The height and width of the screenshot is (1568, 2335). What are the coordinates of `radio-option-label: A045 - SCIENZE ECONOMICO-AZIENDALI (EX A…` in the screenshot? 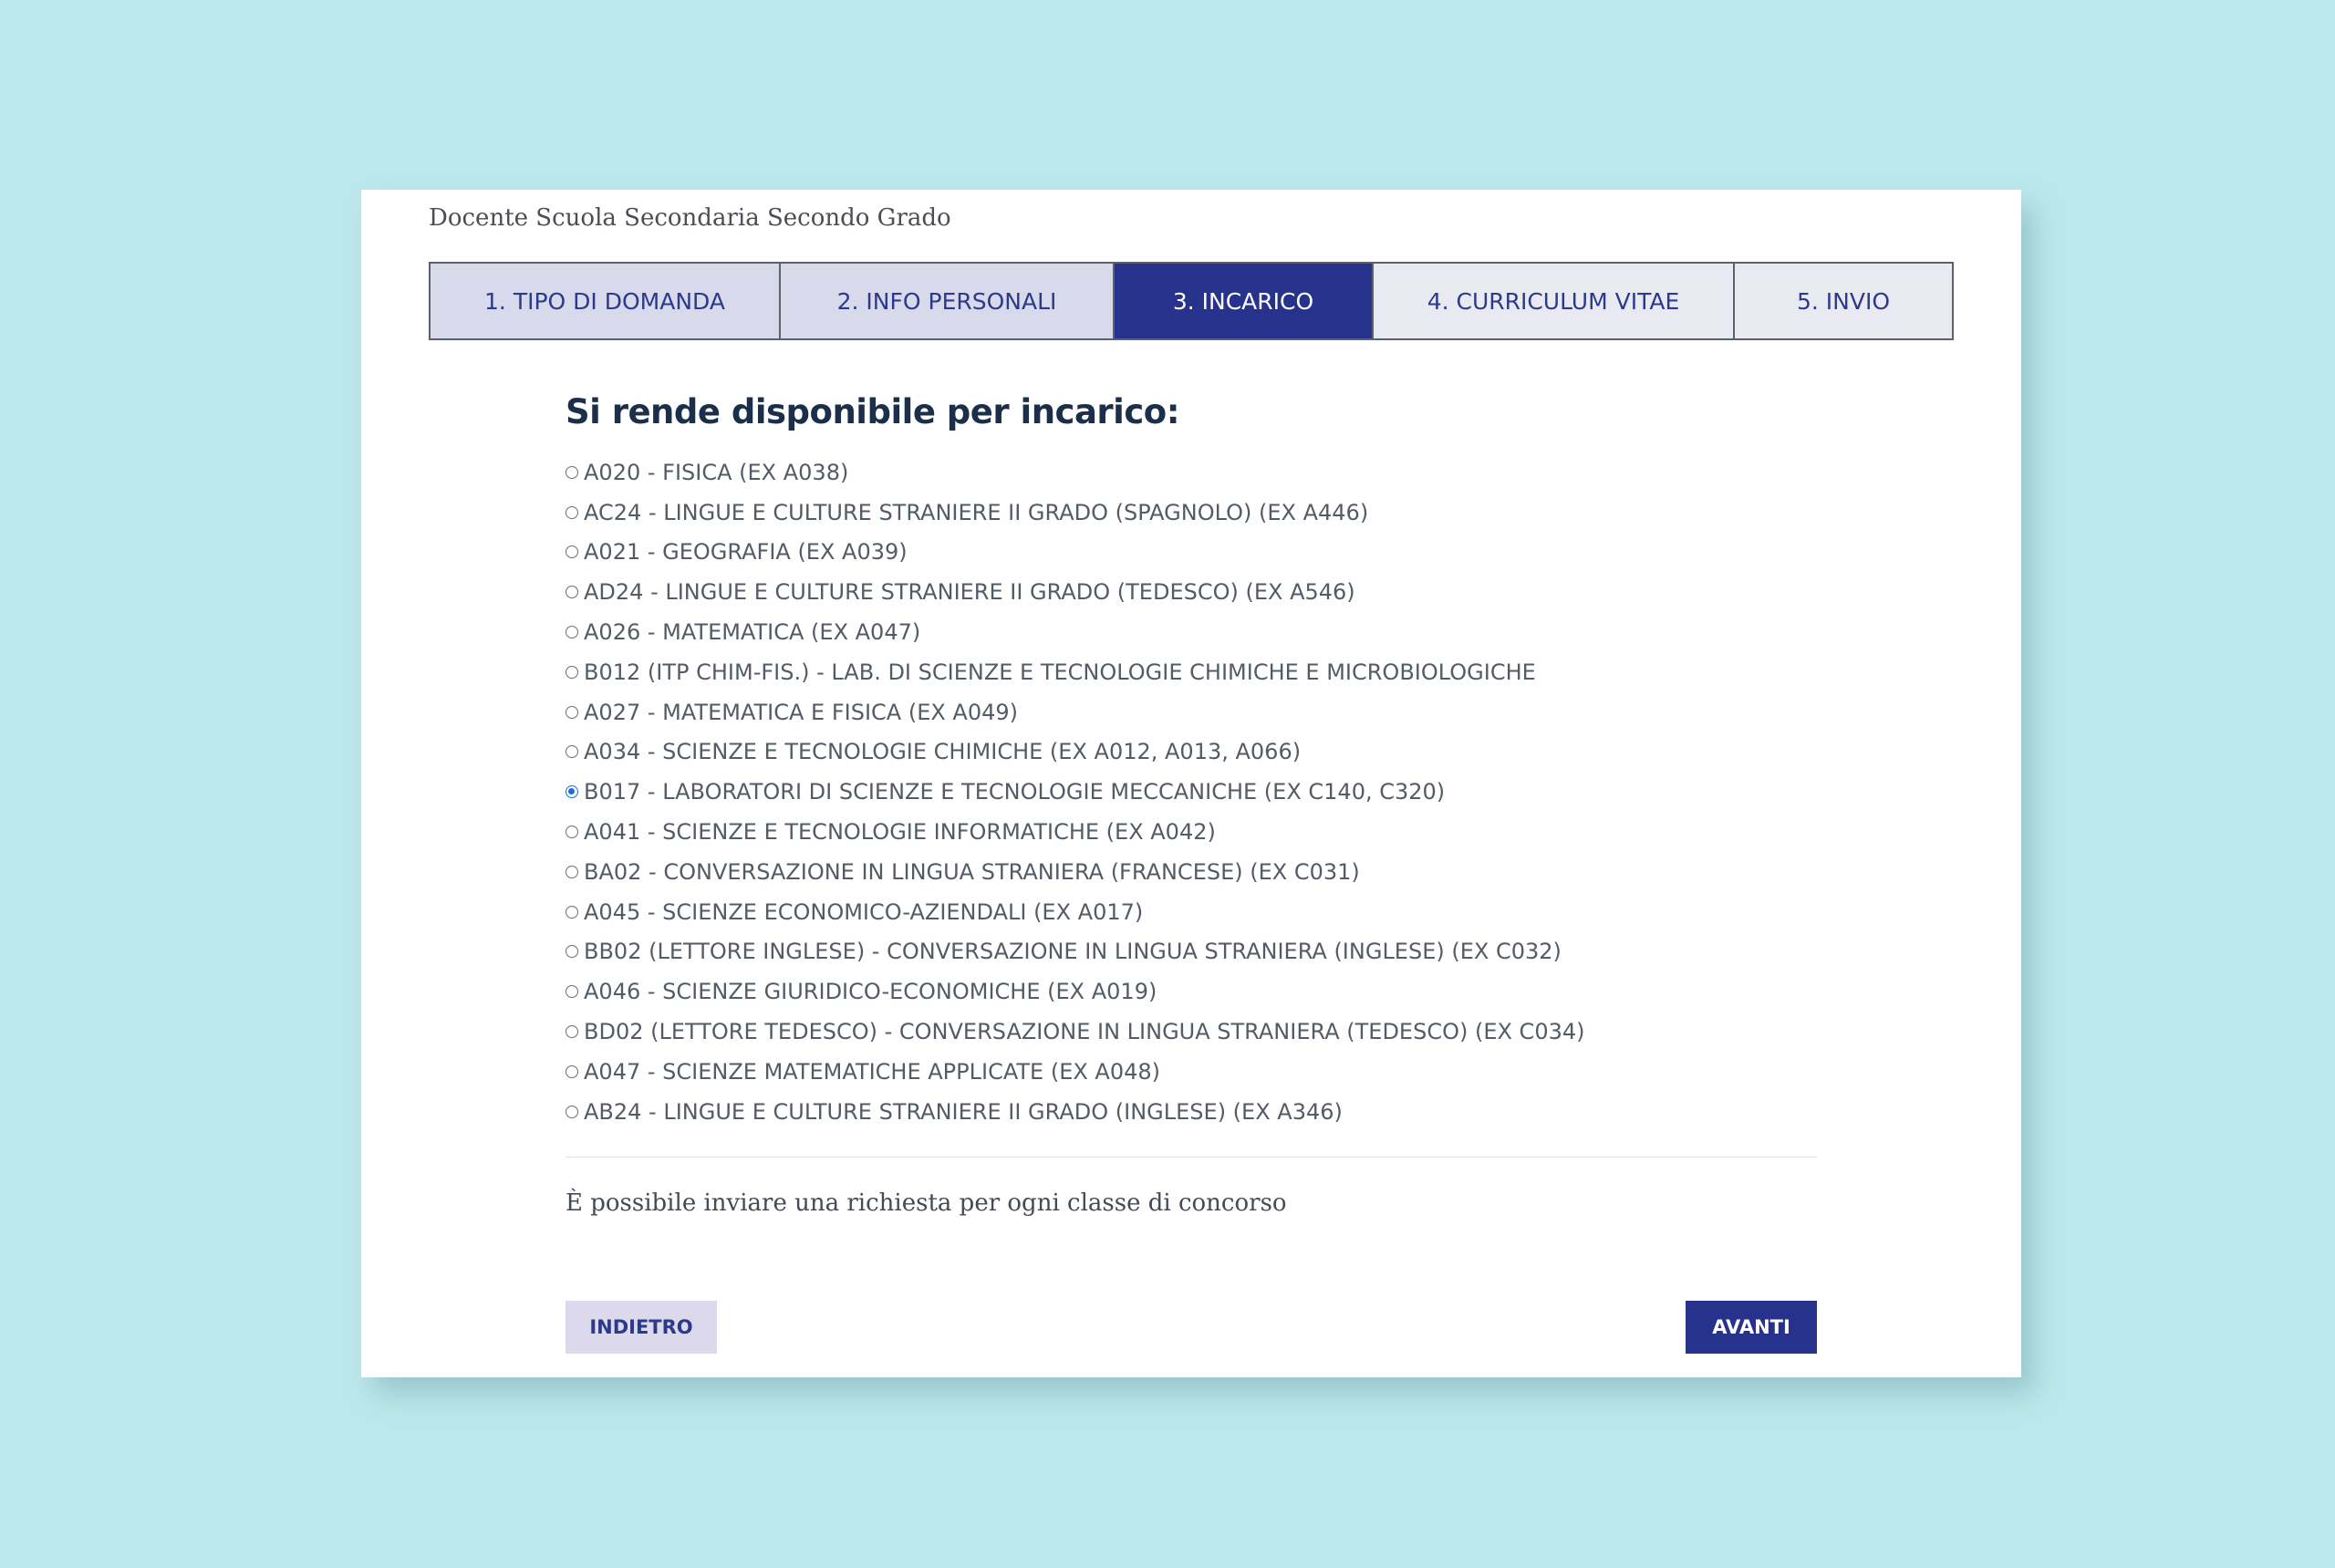 It's located at (864, 911).